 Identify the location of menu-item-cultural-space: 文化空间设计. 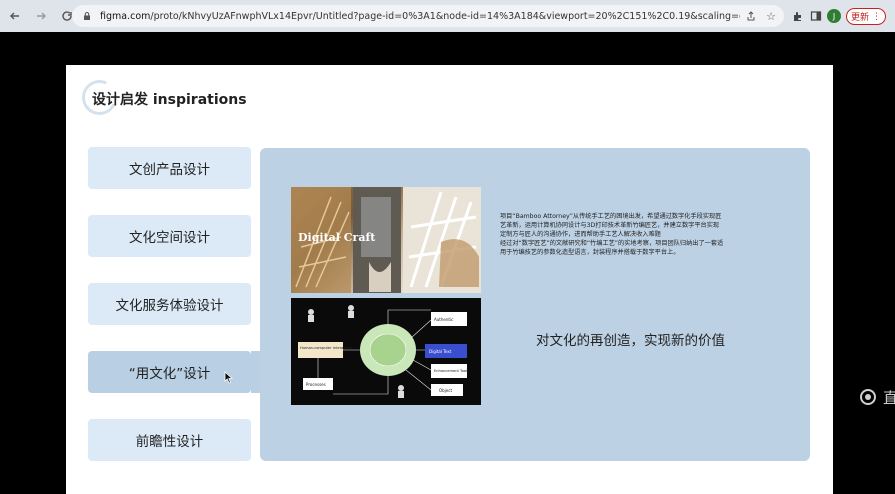
(169, 236).